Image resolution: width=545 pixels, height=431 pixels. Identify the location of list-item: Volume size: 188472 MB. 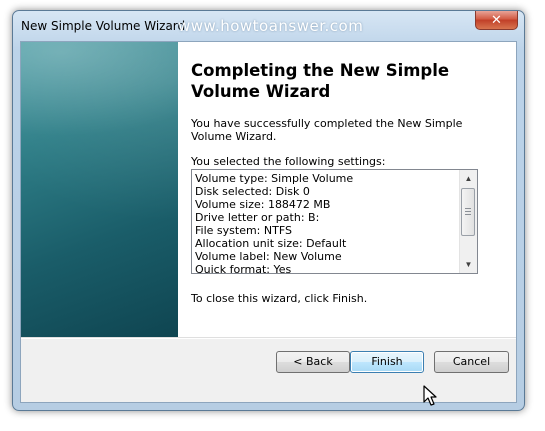
(263, 204).